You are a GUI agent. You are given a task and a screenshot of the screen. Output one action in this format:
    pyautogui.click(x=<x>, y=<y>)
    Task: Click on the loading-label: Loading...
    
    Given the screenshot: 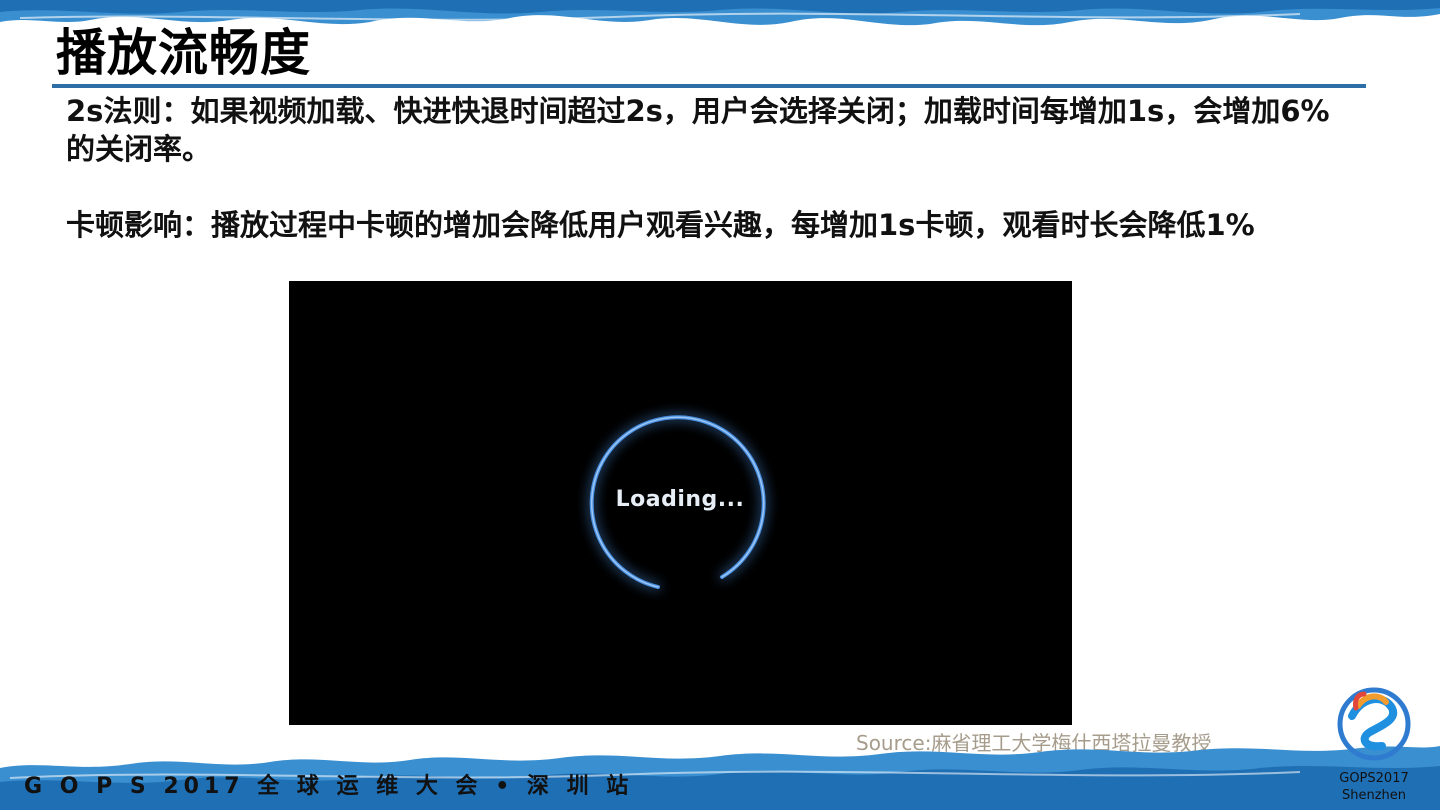 What is the action you would take?
    pyautogui.click(x=680, y=499)
    